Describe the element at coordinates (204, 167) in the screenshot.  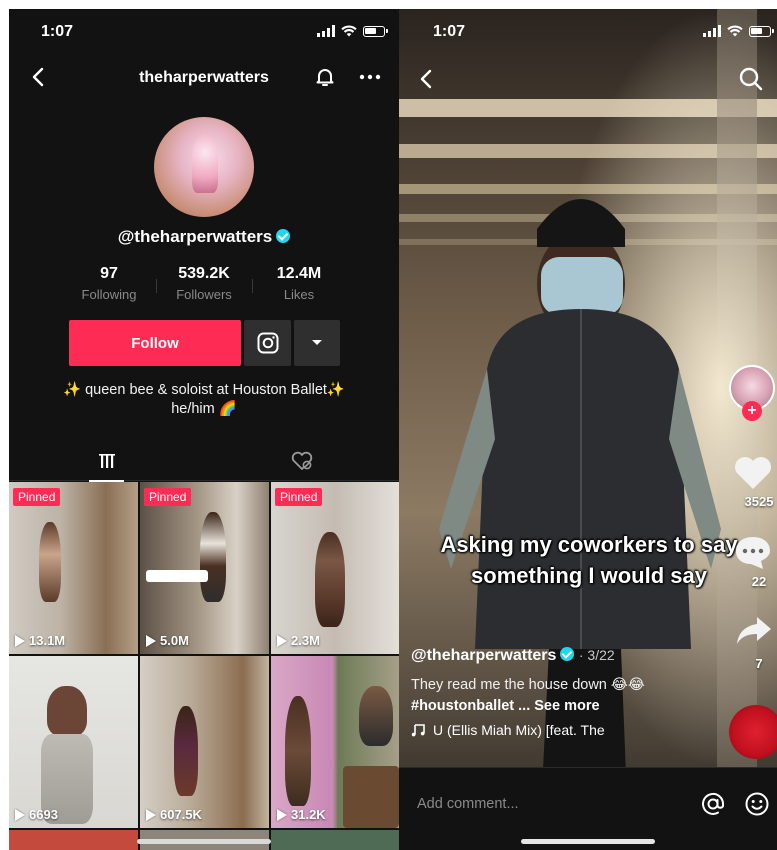
I see `profile-avatar` at that location.